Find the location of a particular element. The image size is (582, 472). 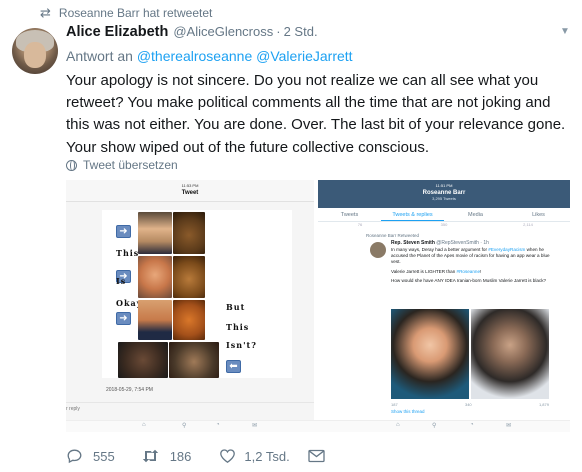

meme-image: ➜ This ➜ Is Okay ➜ But This Isn't? ⬅ is located at coordinates (197, 294).